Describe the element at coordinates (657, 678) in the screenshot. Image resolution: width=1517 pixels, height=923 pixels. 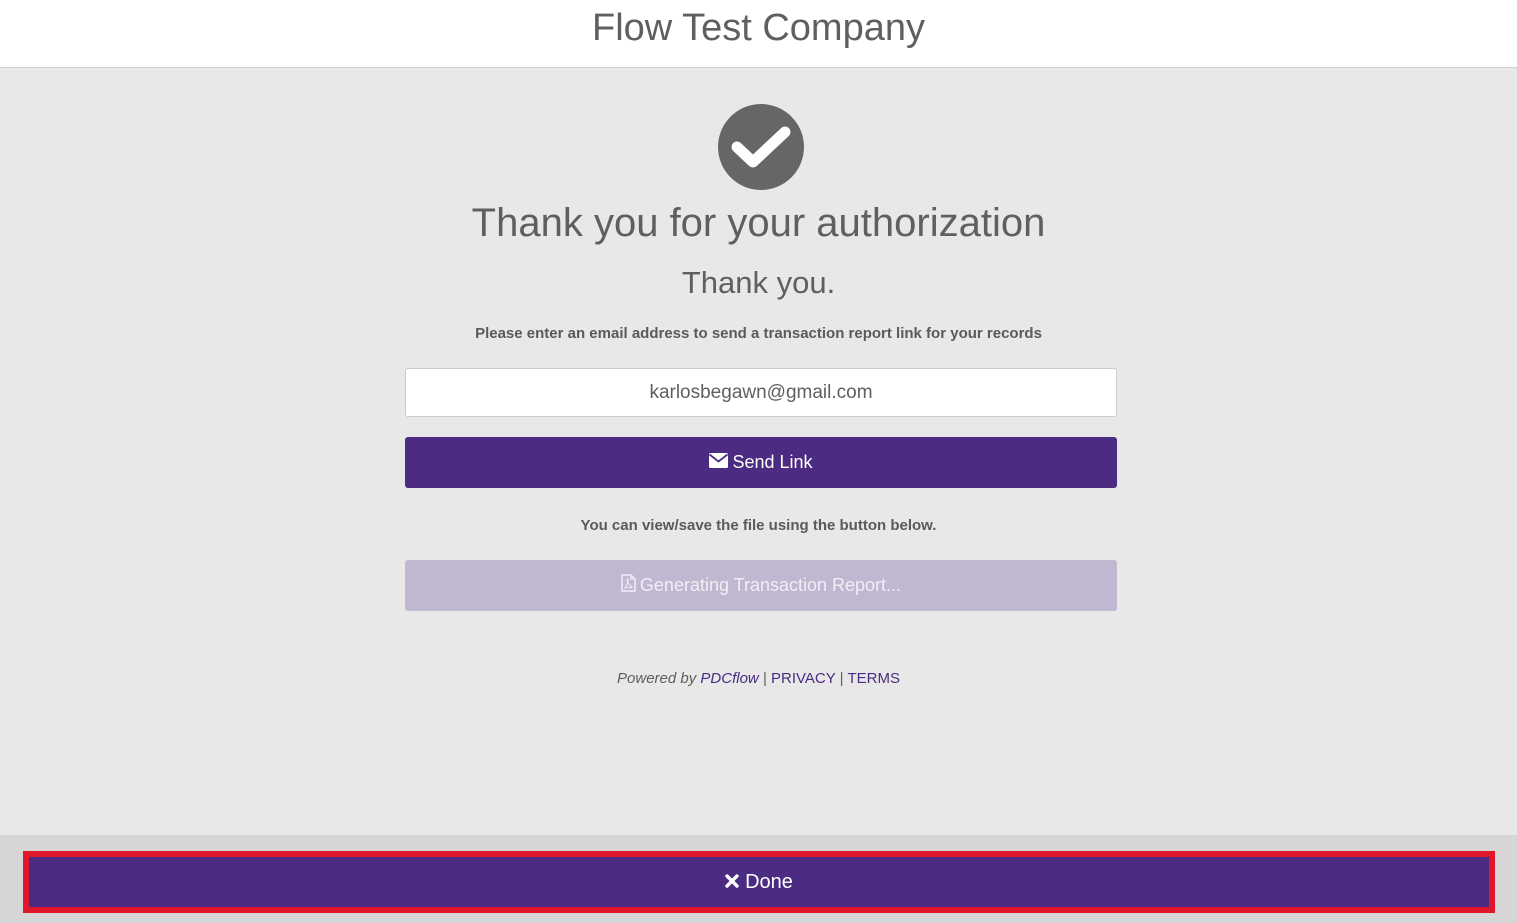
I see `powered-by-text: Powered by` at that location.